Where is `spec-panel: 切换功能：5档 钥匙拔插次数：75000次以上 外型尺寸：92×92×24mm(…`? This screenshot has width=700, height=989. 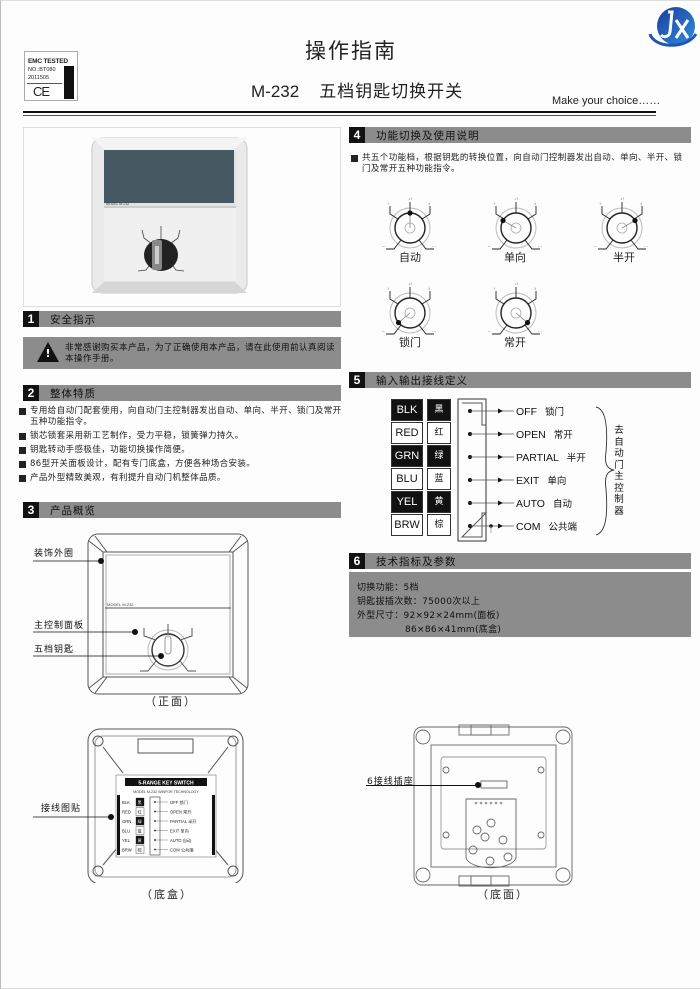
spec-panel: 切换功能：5档 钥匙拔插次数：75000次以上 外型尺寸：92×92×24mm(… is located at coordinates (520, 604).